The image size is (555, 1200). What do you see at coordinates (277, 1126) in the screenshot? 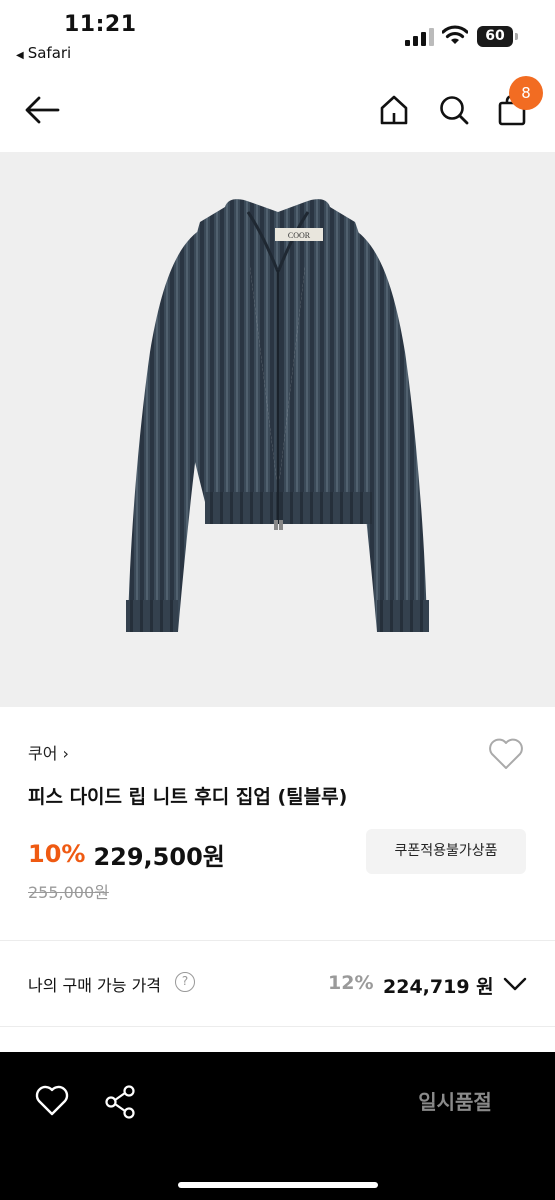
I see `bottom-action-bar: 일시품절` at bounding box center [277, 1126].